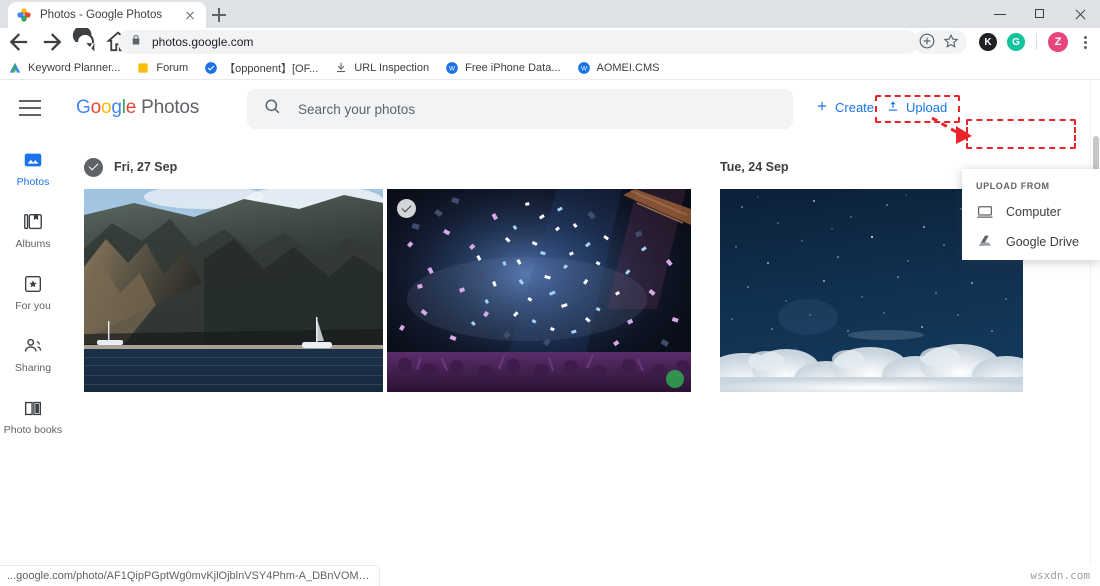  What do you see at coordinates (927, 107) in the screenshot?
I see `upload-button-label: Upload` at bounding box center [927, 107].